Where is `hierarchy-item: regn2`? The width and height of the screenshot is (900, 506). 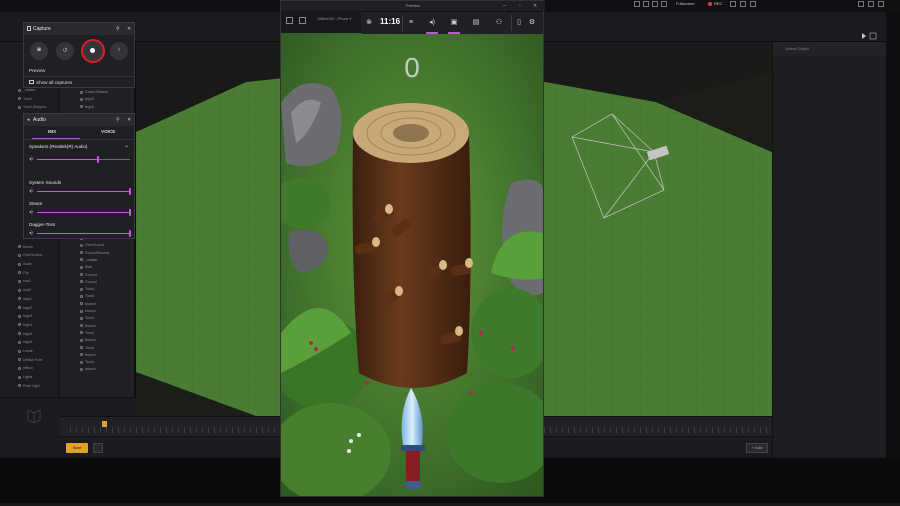 hierarchy-item: regn2 is located at coordinates (25, 310).